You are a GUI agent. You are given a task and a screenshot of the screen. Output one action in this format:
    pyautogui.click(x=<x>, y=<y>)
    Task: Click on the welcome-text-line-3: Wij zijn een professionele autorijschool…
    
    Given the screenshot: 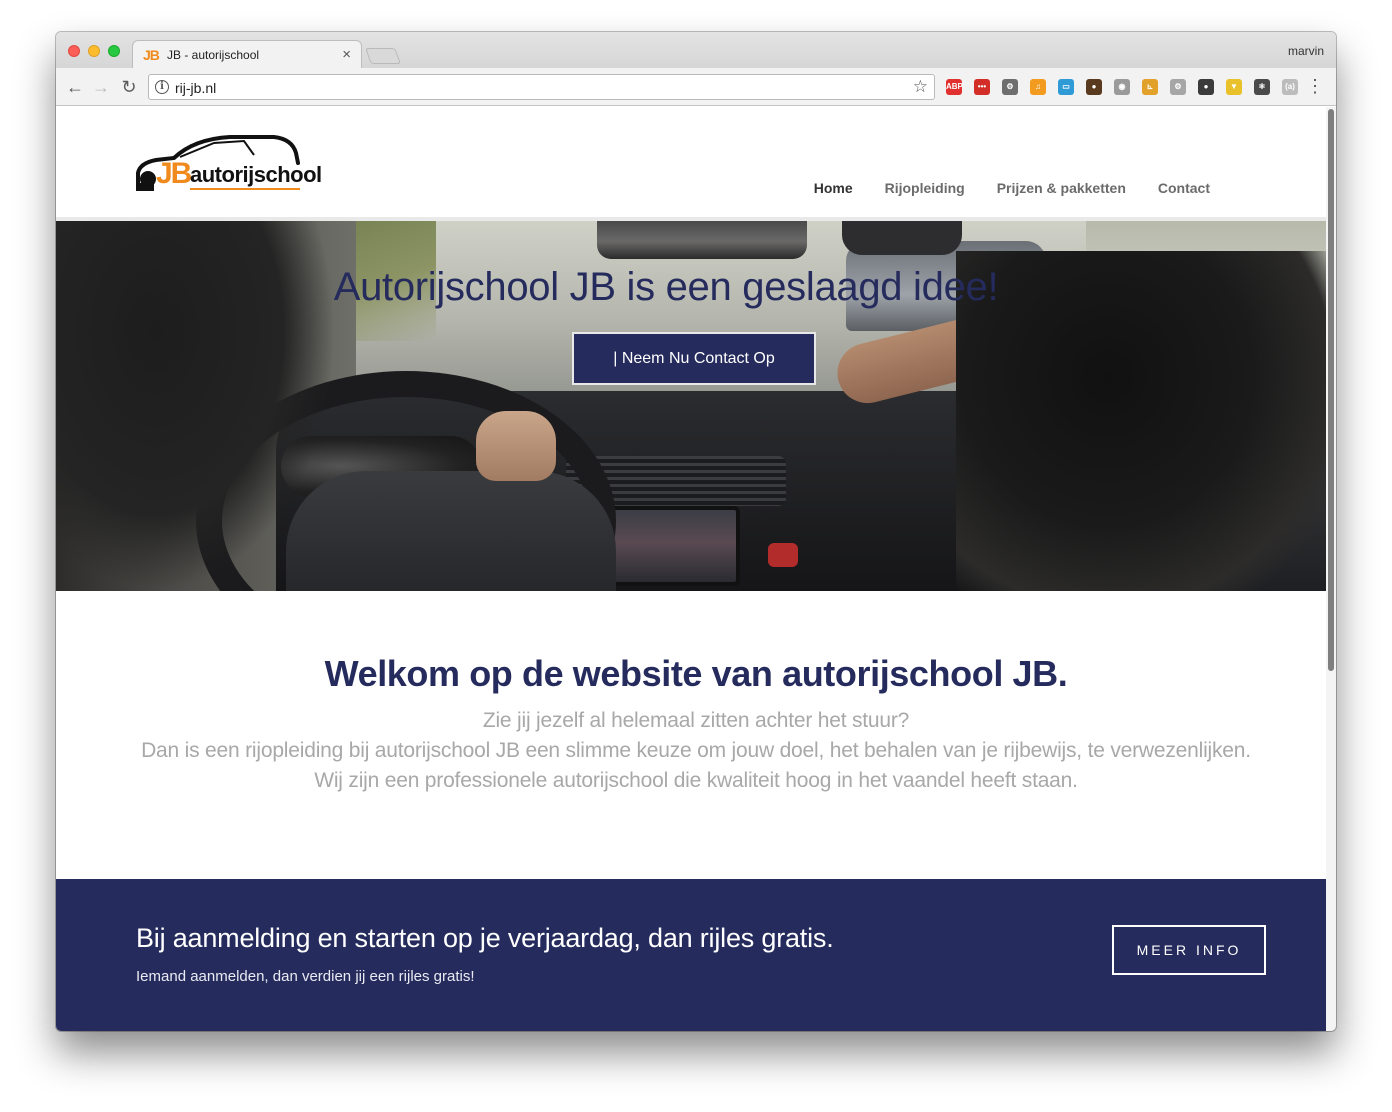 What is the action you would take?
    pyautogui.click(x=696, y=780)
    